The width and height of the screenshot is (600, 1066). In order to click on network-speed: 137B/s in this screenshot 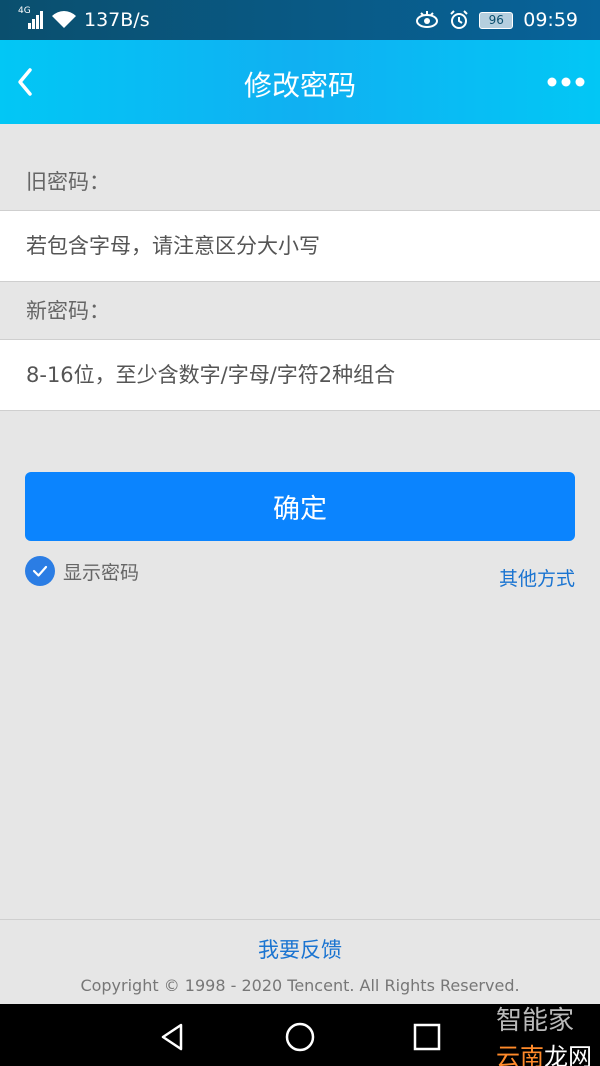, I will do `click(117, 20)`.